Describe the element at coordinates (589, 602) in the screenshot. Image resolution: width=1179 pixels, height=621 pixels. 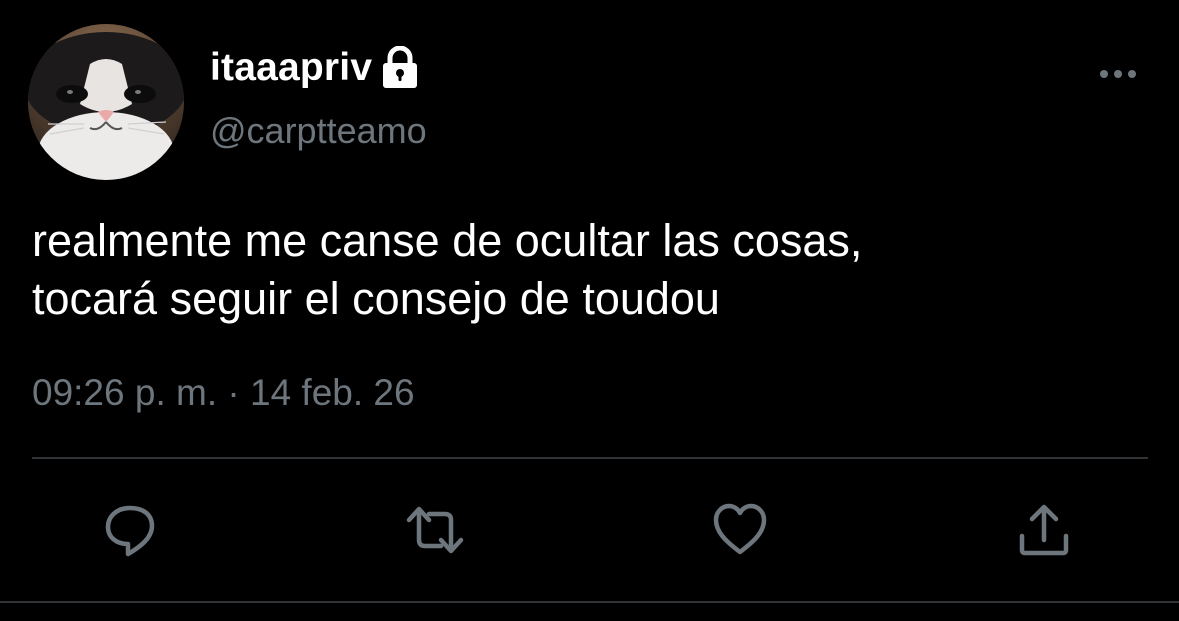
I see `bottom-divider` at that location.